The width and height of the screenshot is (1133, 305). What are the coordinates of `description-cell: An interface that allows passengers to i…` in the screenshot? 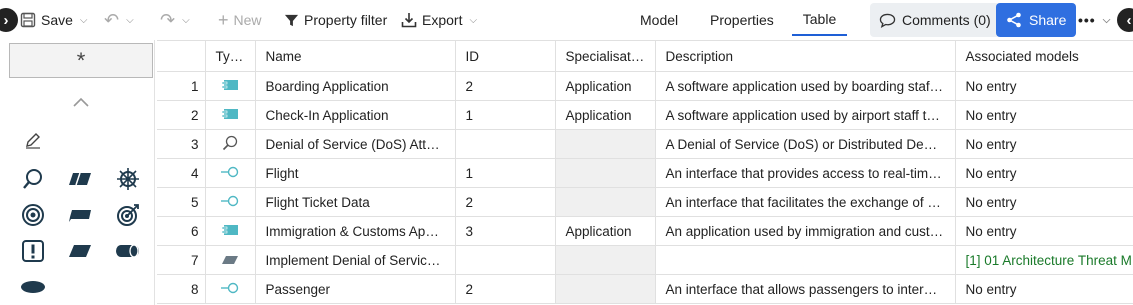 It's located at (805, 289).